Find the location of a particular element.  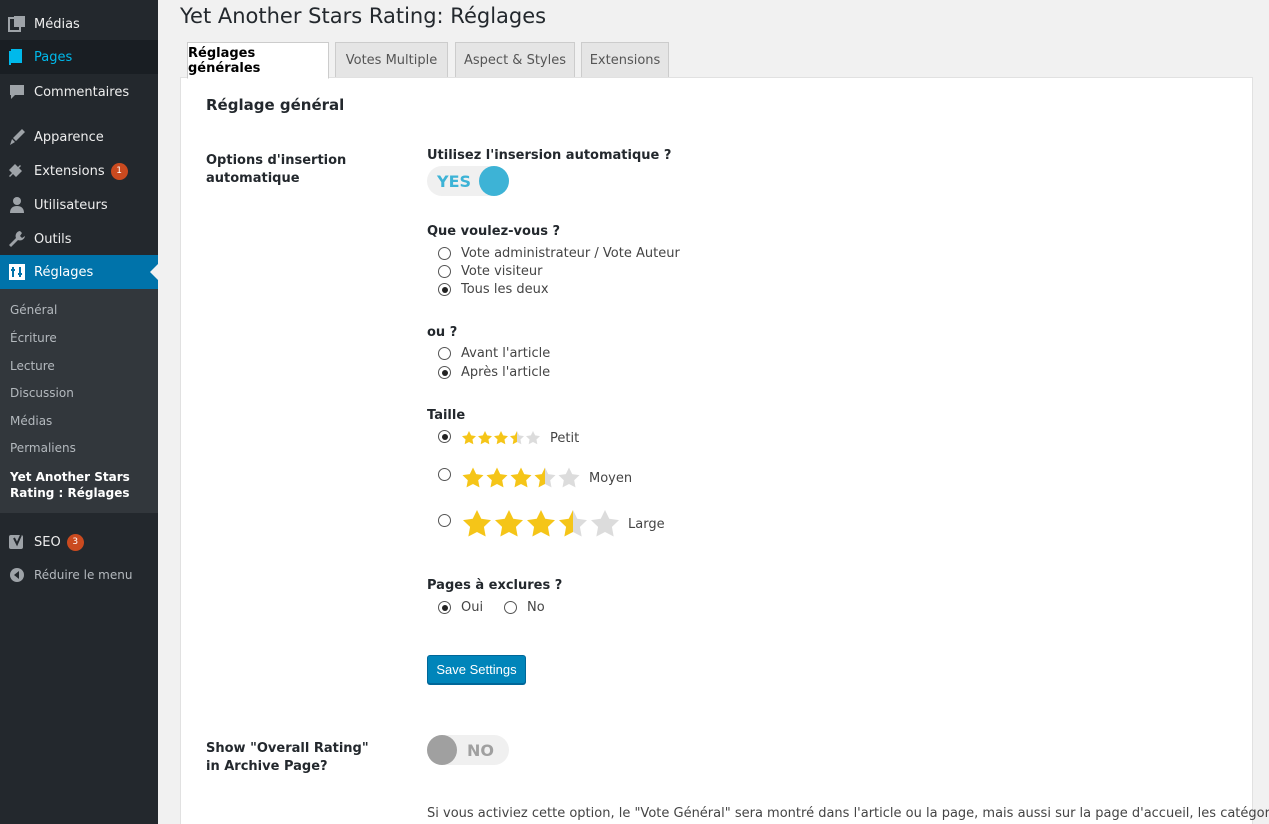

sidebar-item-outils: Outils is located at coordinates (79, 239).